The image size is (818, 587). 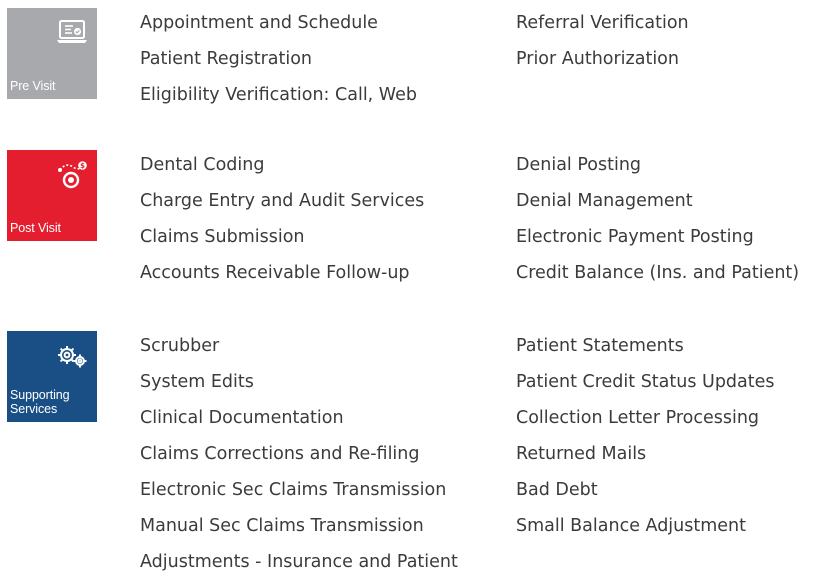 I want to click on tile-label: Supporting Services, so click(x=40, y=402).